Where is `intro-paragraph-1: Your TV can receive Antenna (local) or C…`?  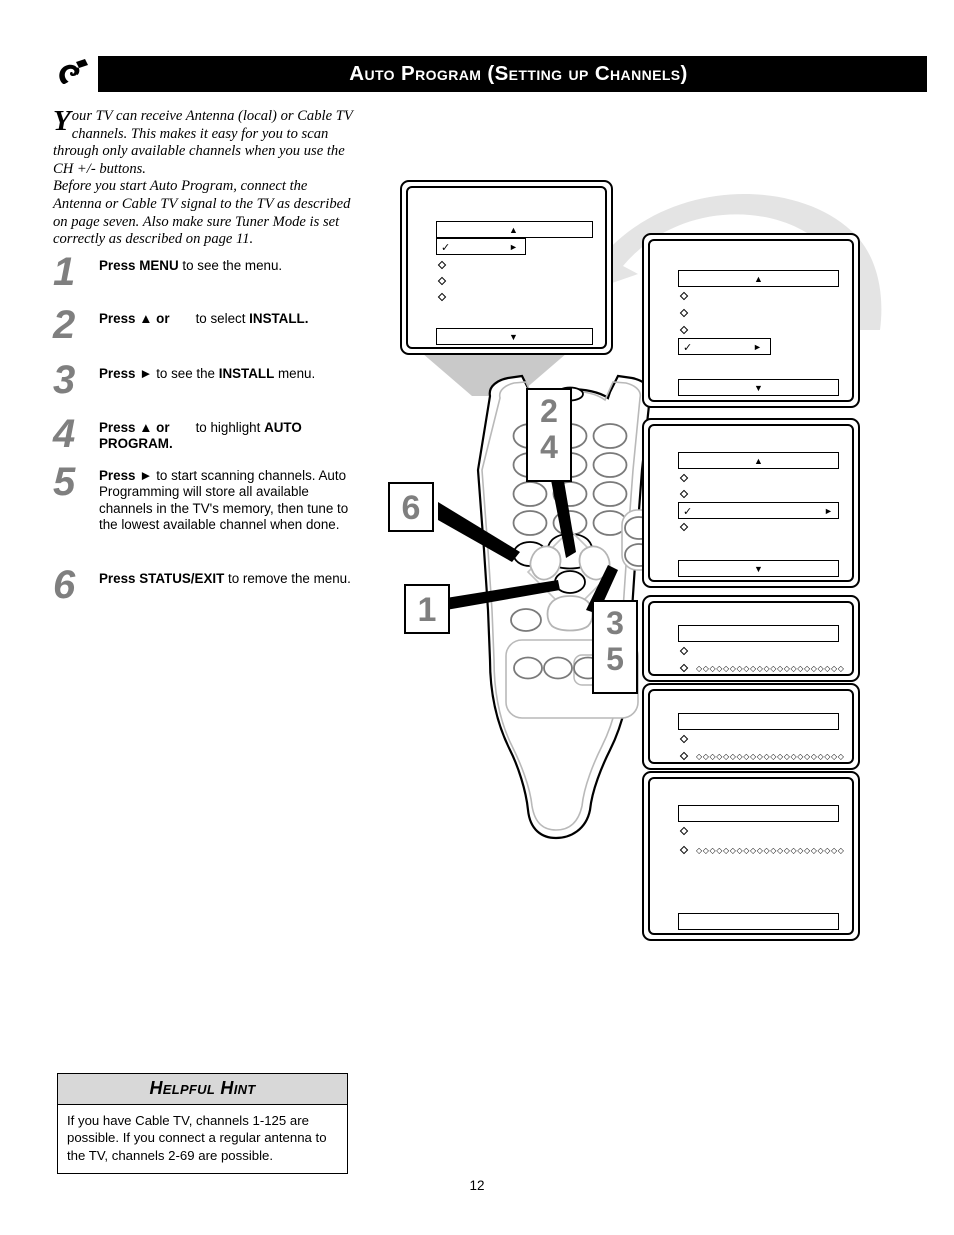
intro-paragraph-1: Your TV can receive Antenna (local) or C… is located at coordinates (203, 141).